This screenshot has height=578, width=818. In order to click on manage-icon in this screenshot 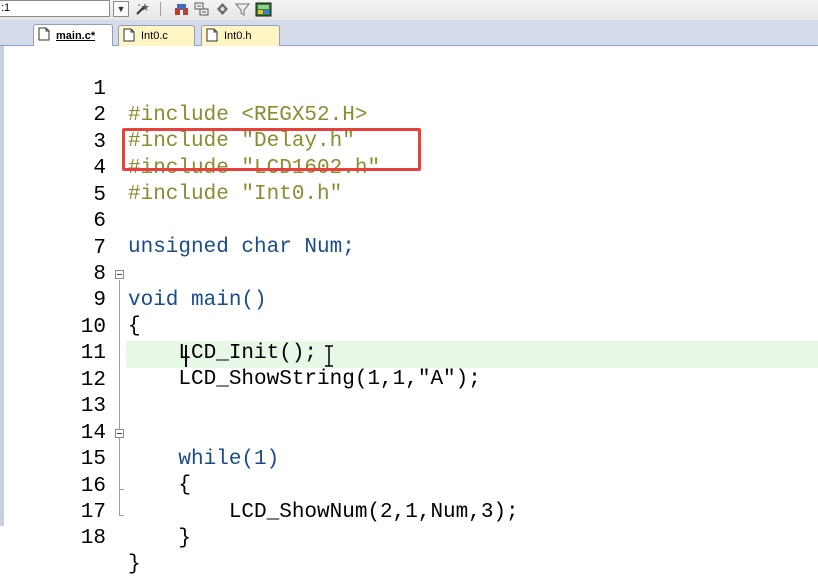, I will do `click(263, 9)`.